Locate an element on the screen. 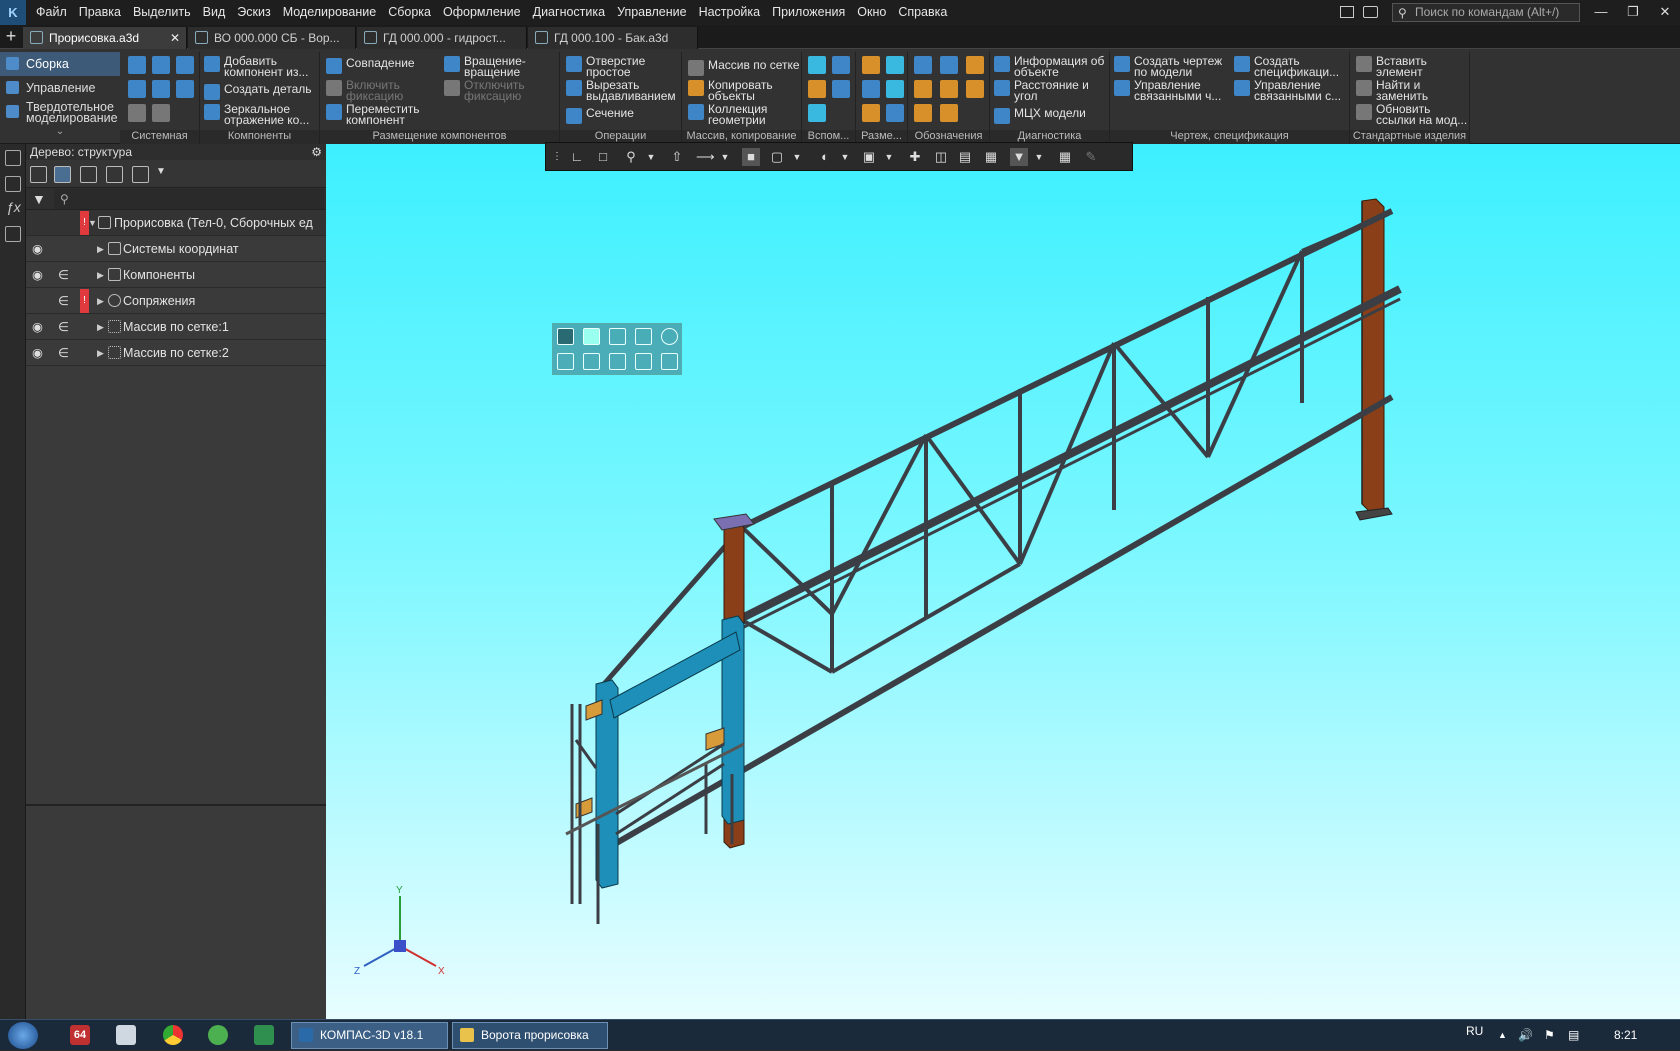 This screenshot has width=1680, height=1051. rotate-view-icon: ⇧ is located at coordinates (677, 157).